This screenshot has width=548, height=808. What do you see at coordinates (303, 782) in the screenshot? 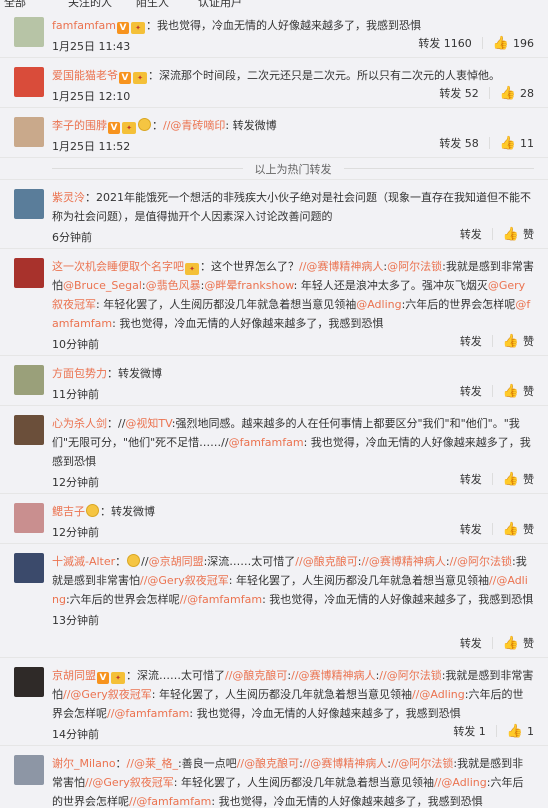
I see `repost-text-segment: : 年轻化罢了，人生阅历都没几年就急着想当意见领袖` at bounding box center [303, 782].